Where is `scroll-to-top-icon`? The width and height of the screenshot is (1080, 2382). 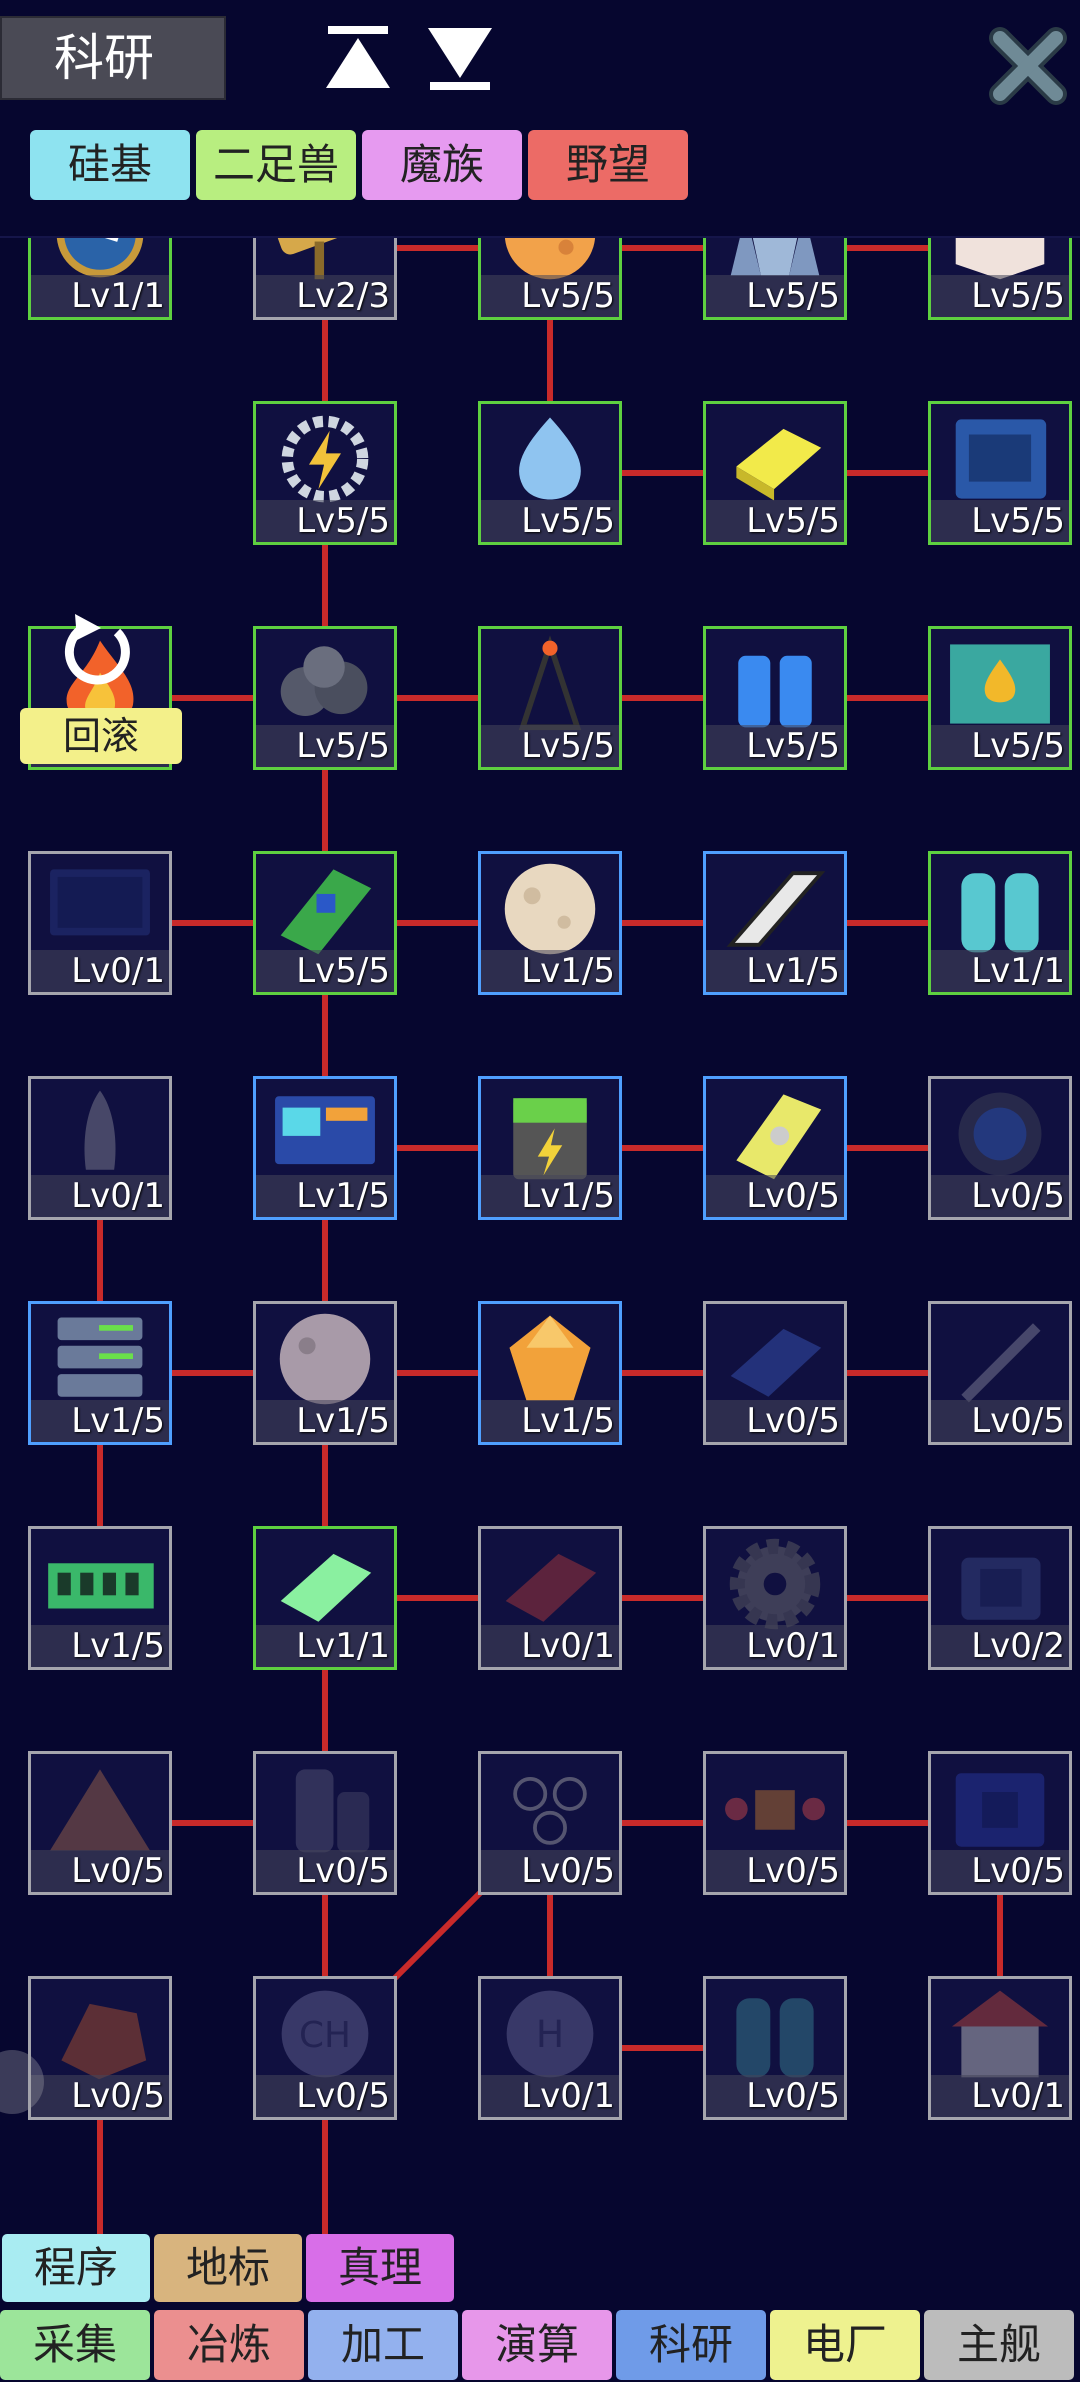 scroll-to-top-icon is located at coordinates (358, 58).